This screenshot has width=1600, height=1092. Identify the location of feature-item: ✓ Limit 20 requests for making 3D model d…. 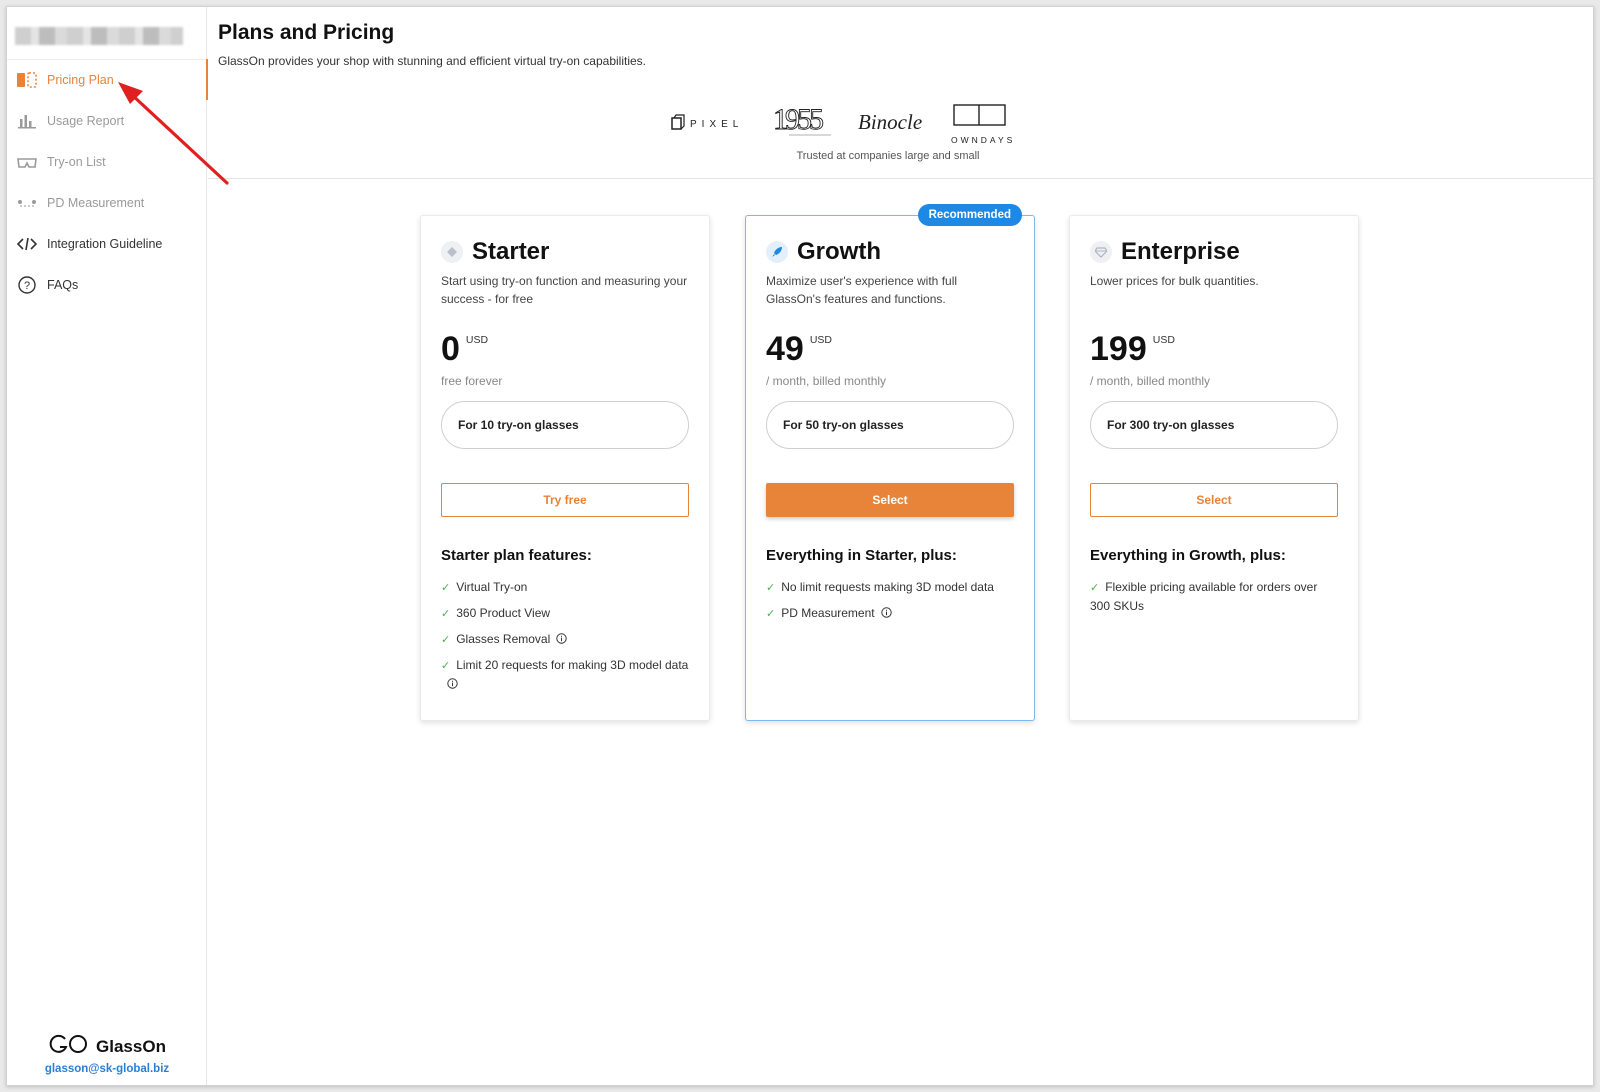
(565, 675).